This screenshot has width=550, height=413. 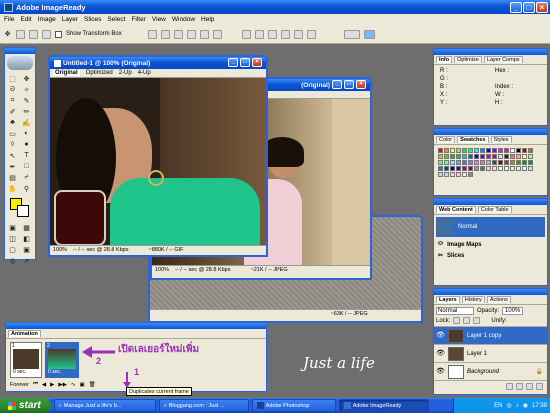 I want to click on zoom-readout: 100%, so click(x=162, y=270).